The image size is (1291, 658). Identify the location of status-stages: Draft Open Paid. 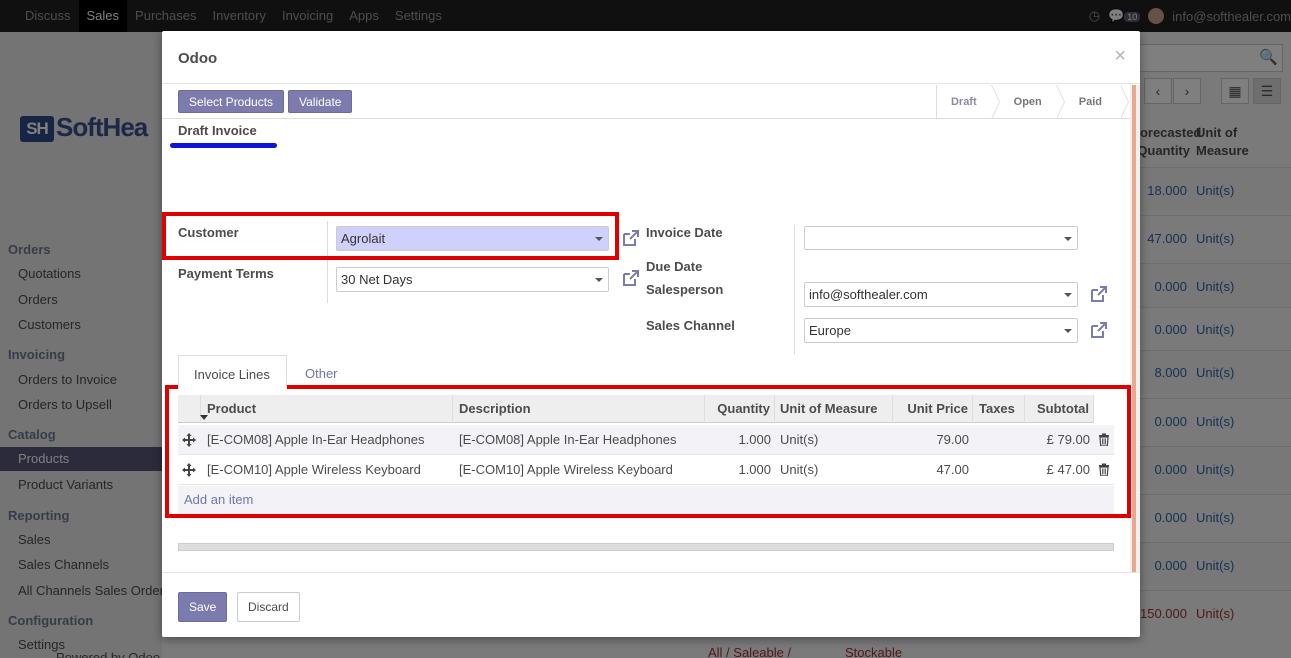
(1032, 102).